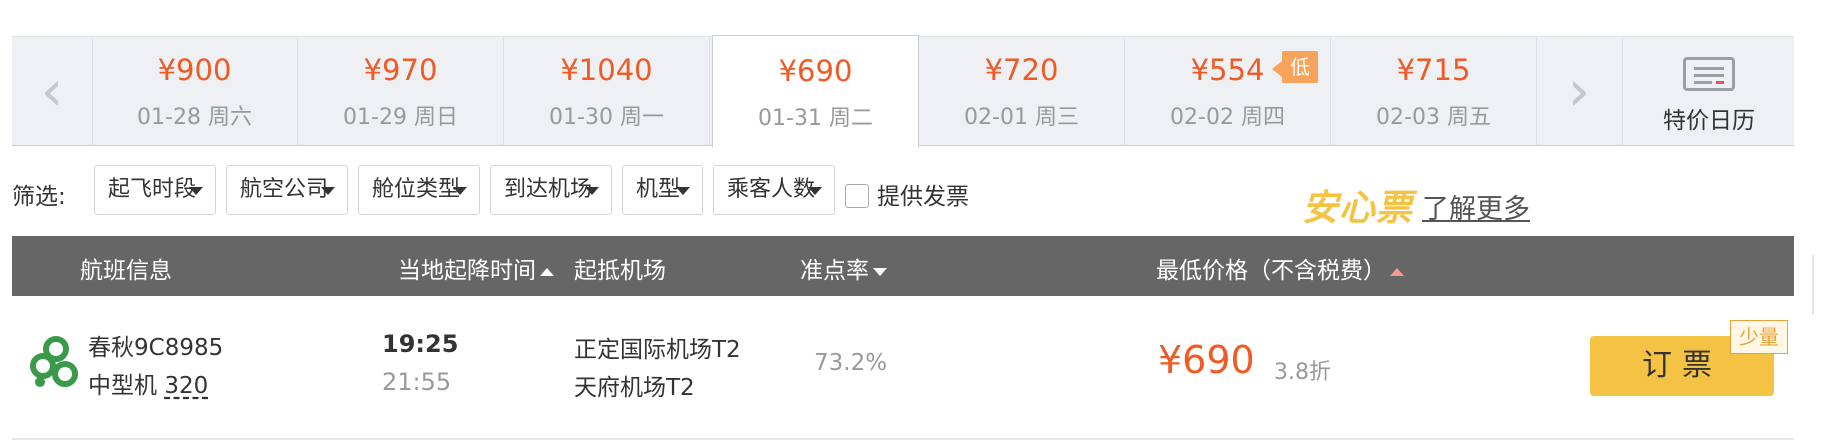 The height and width of the screenshot is (442, 1826). Describe the element at coordinates (880, 272) in the screenshot. I see `sort-descending-icon` at that location.